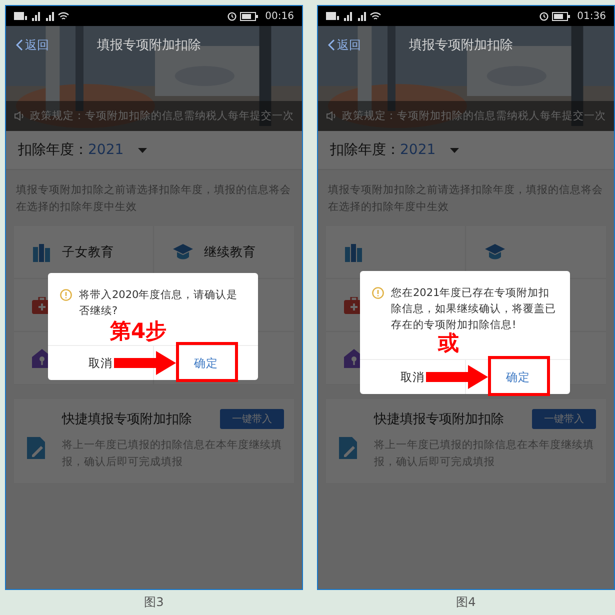 Image resolution: width=615 pixels, height=615 pixels. Describe the element at coordinates (279, 16) in the screenshot. I see `status-time: 00:16` at that location.